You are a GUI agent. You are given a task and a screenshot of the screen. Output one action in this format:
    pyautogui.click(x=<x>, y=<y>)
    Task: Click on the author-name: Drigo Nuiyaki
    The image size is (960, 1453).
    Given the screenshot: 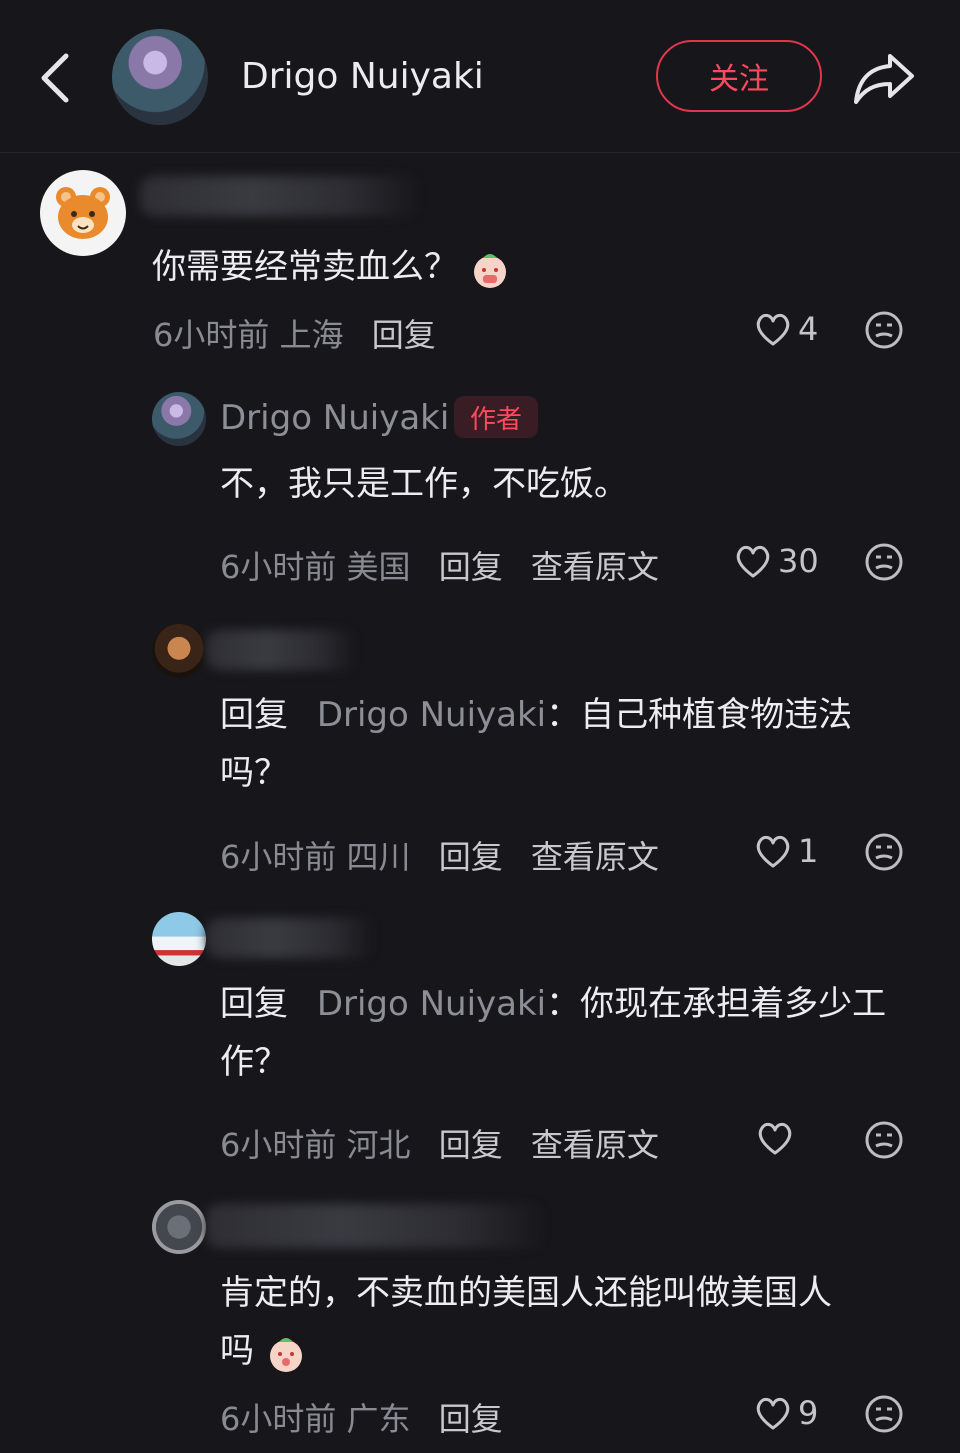 What is the action you would take?
    pyautogui.click(x=362, y=76)
    